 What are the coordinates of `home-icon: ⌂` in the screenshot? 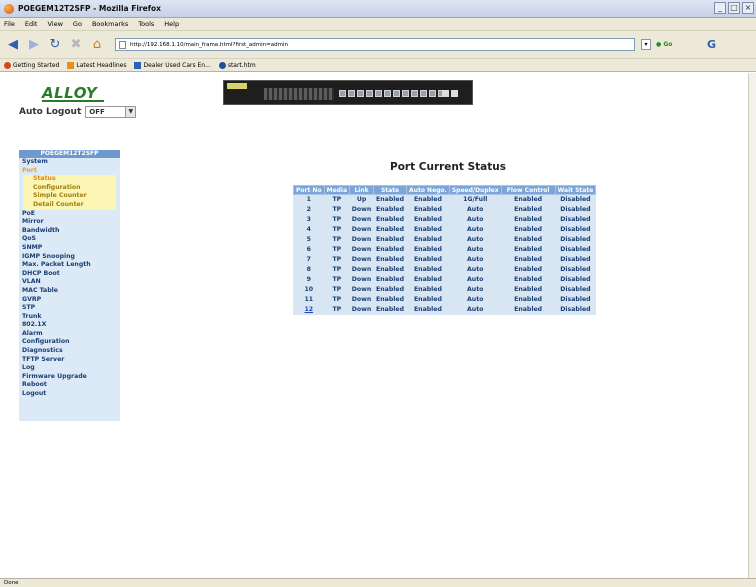 It's located at (97, 45).